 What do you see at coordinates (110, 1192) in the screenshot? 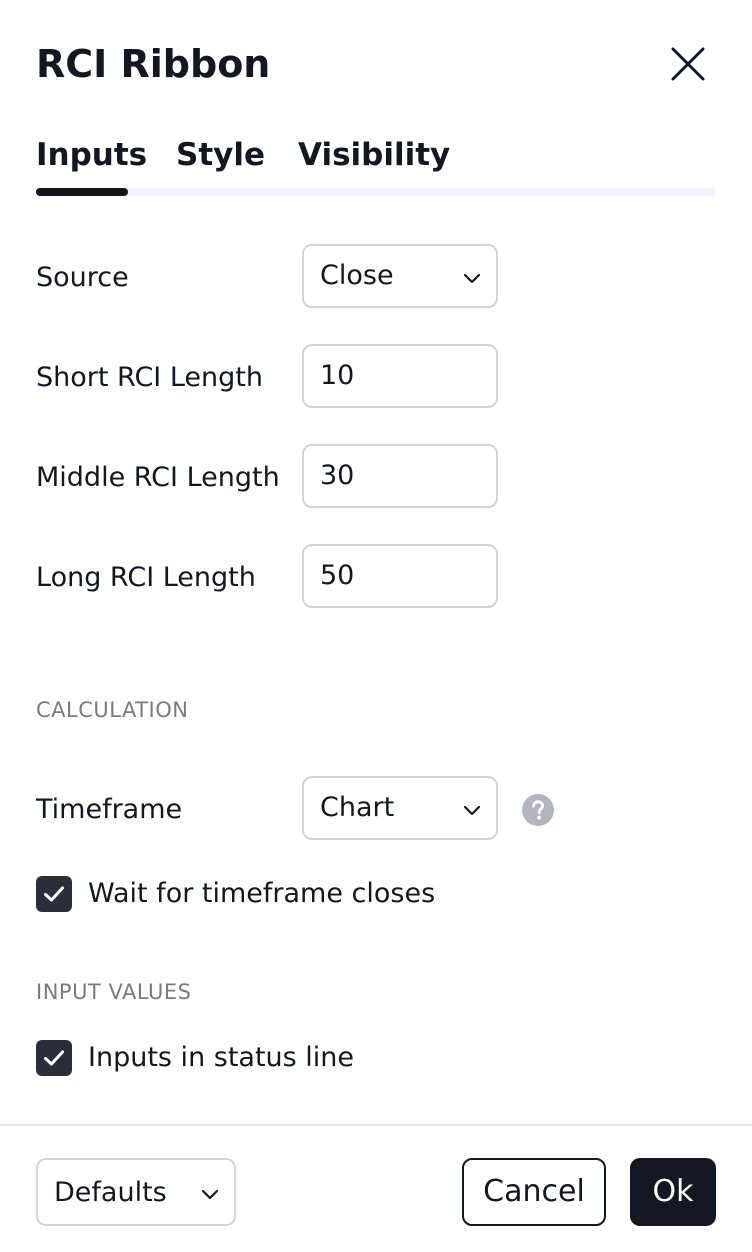
I see `defaults-label: Defaults` at bounding box center [110, 1192].